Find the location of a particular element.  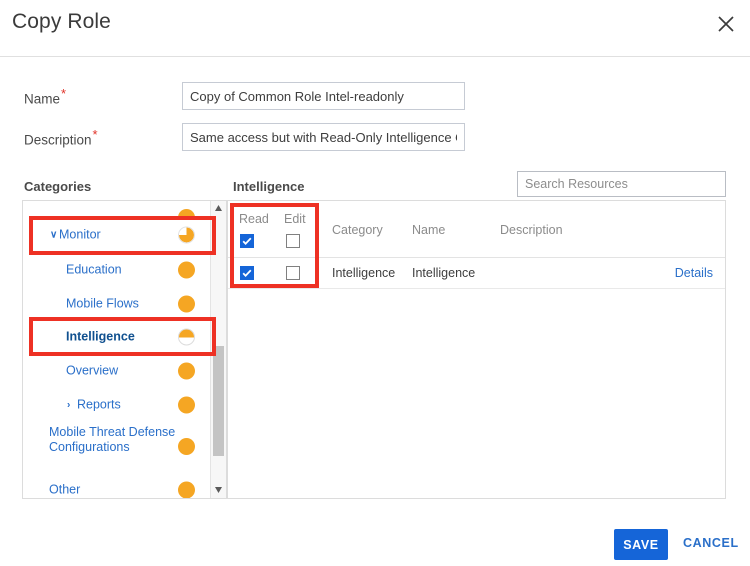

page-title: Copy Role is located at coordinates (61, 21).